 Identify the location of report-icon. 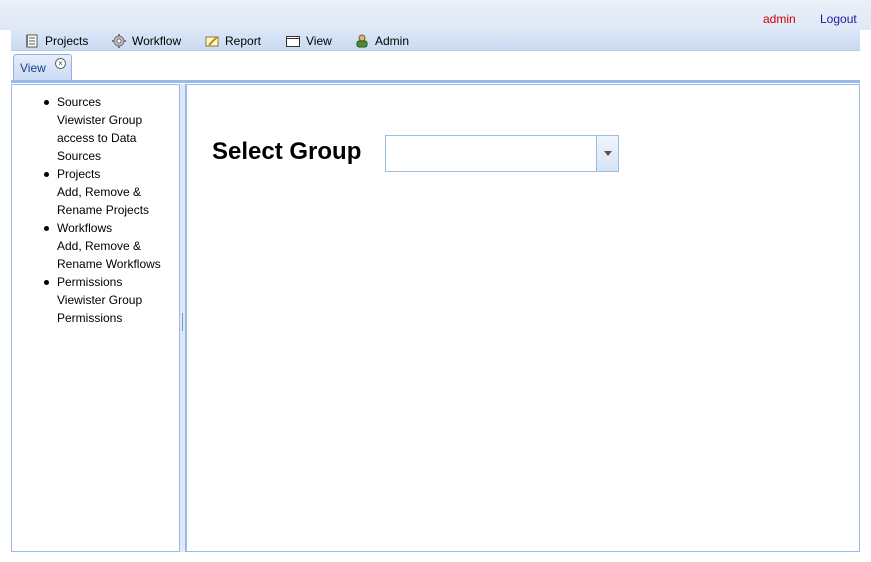
(212, 41).